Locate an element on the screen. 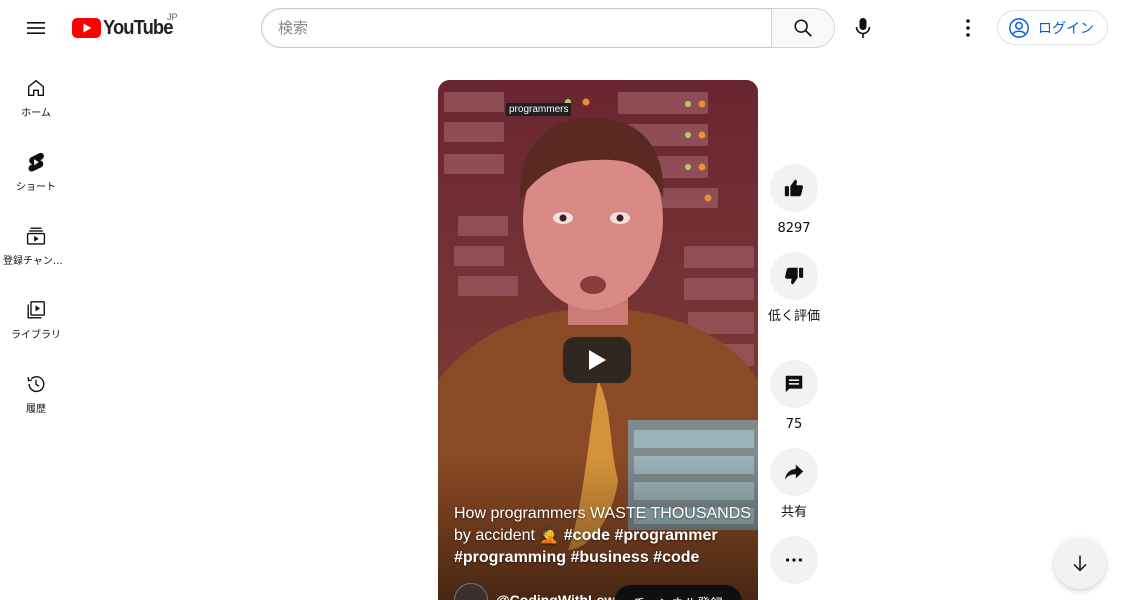 The image size is (1124, 600). comments-button is located at coordinates (794, 384).